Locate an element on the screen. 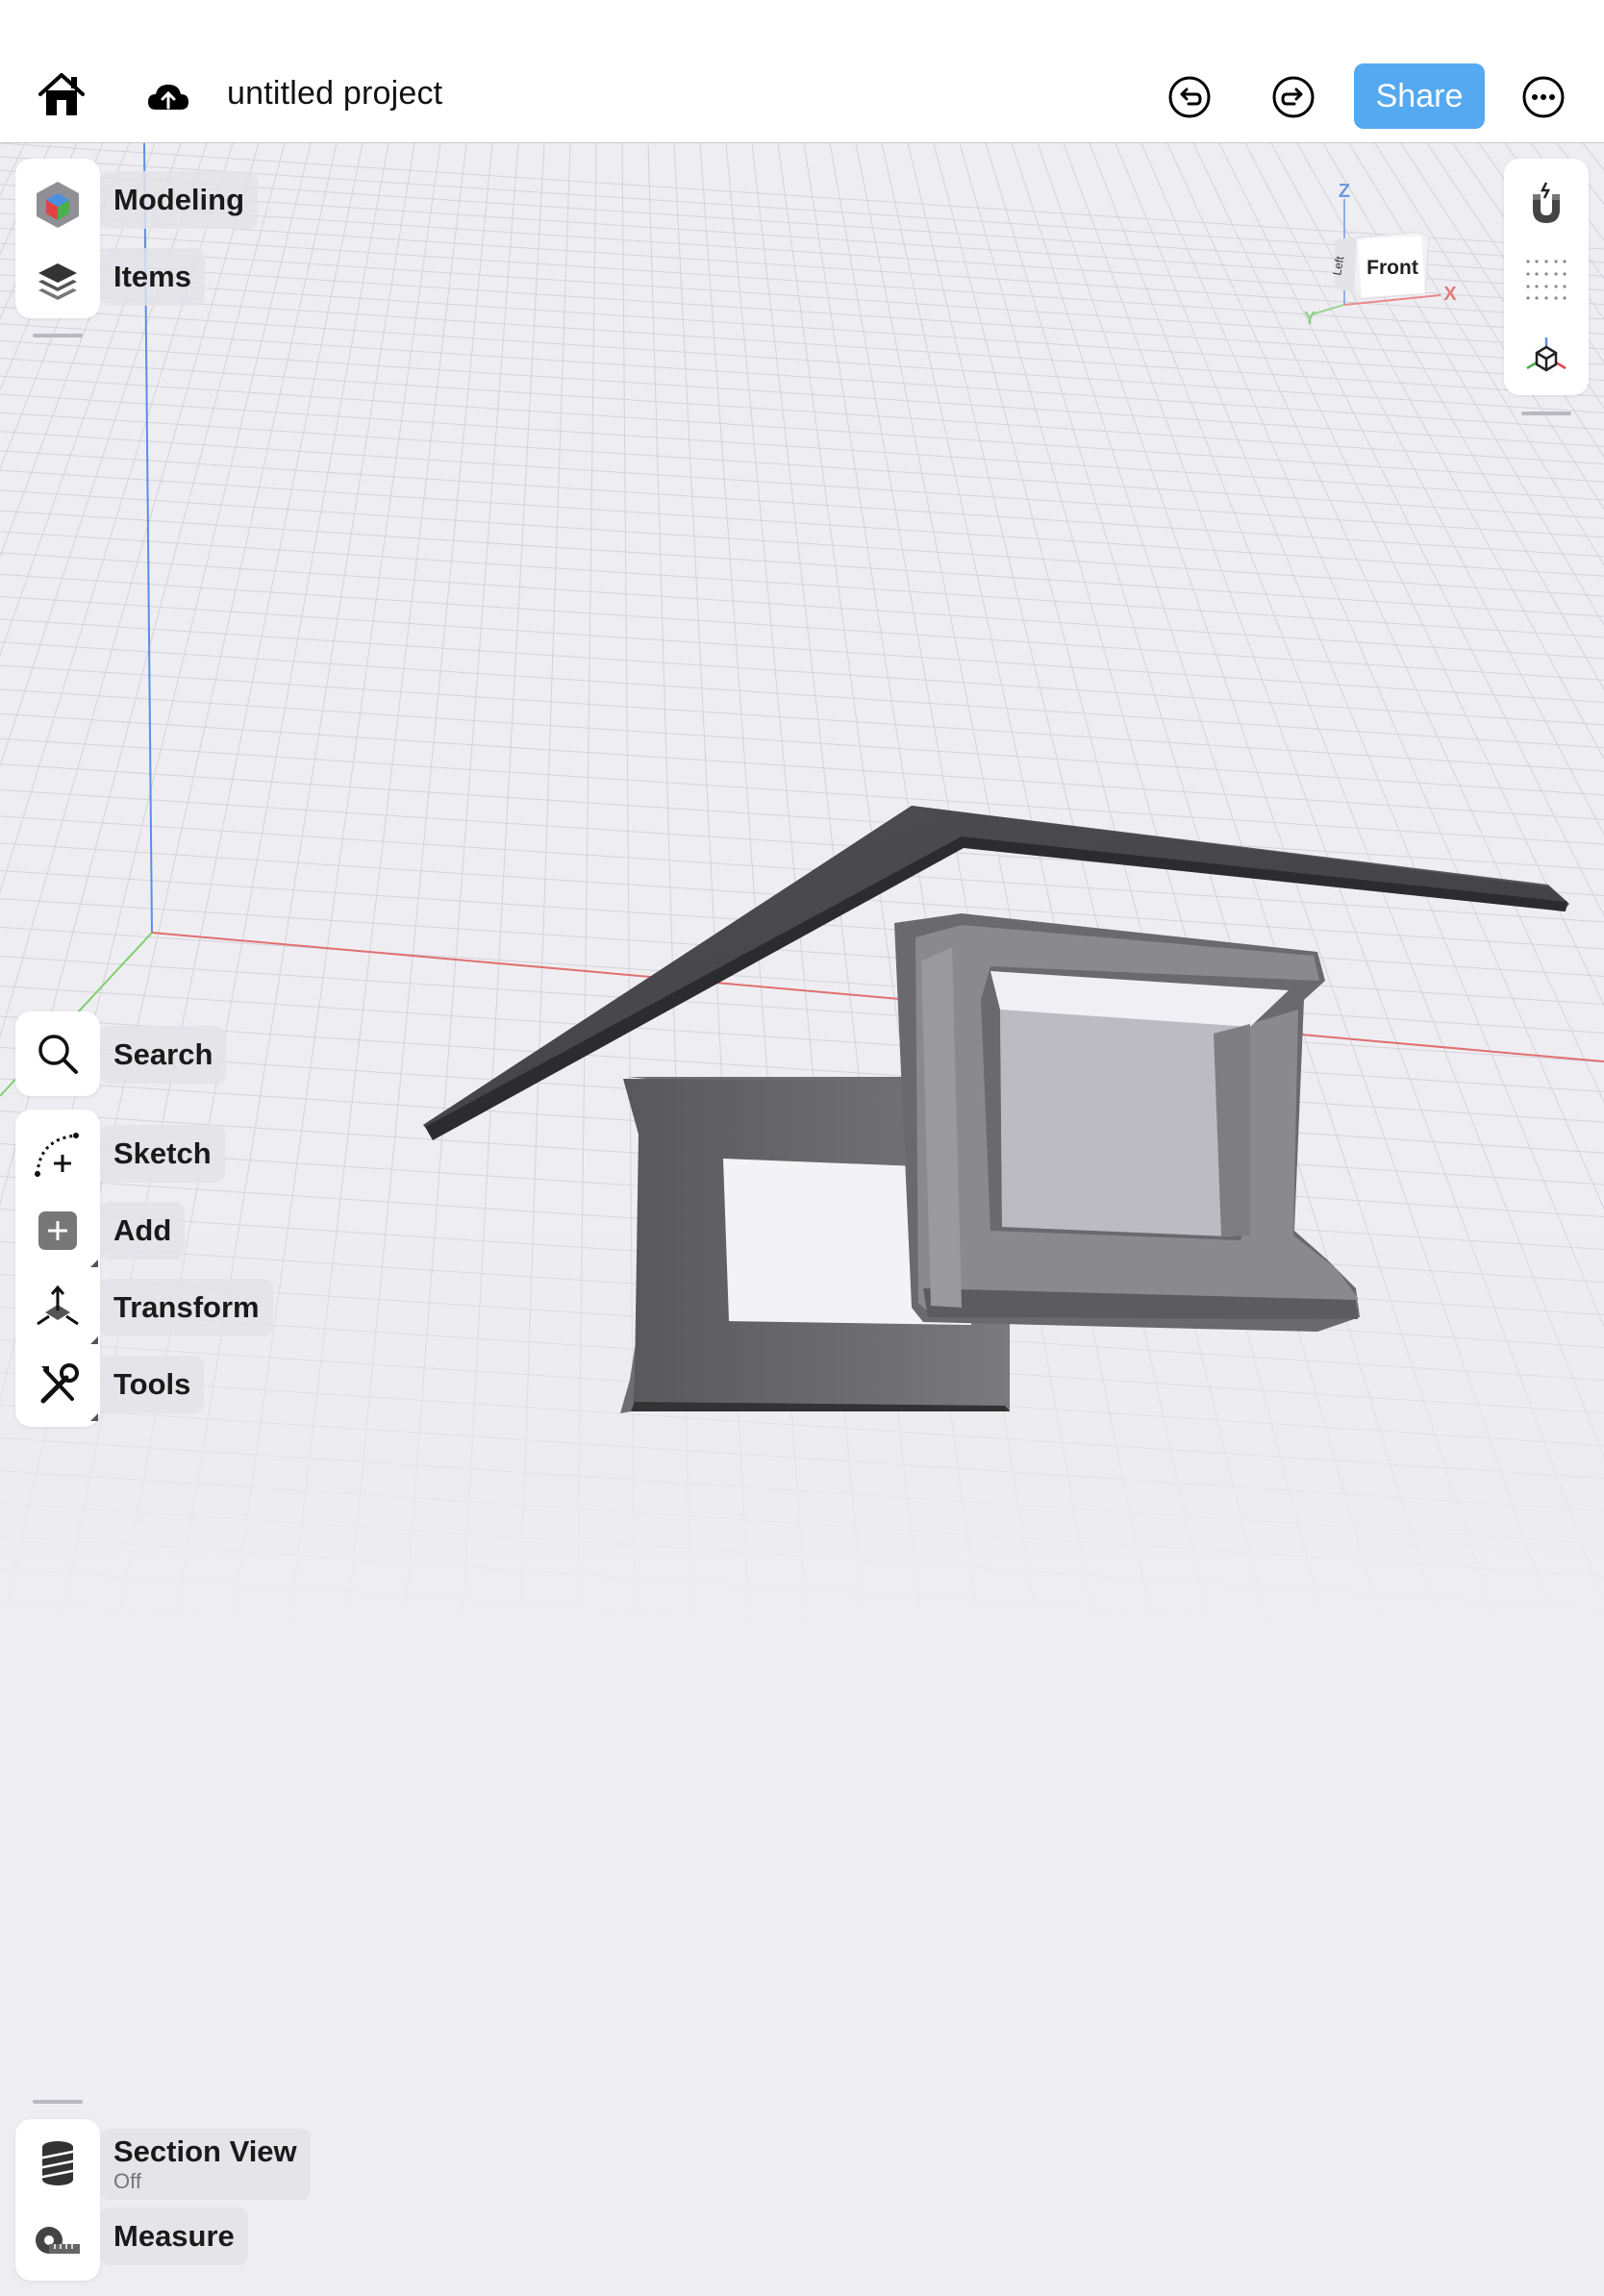 This screenshot has width=1604, height=2296. more-options-icon is located at coordinates (1543, 97).